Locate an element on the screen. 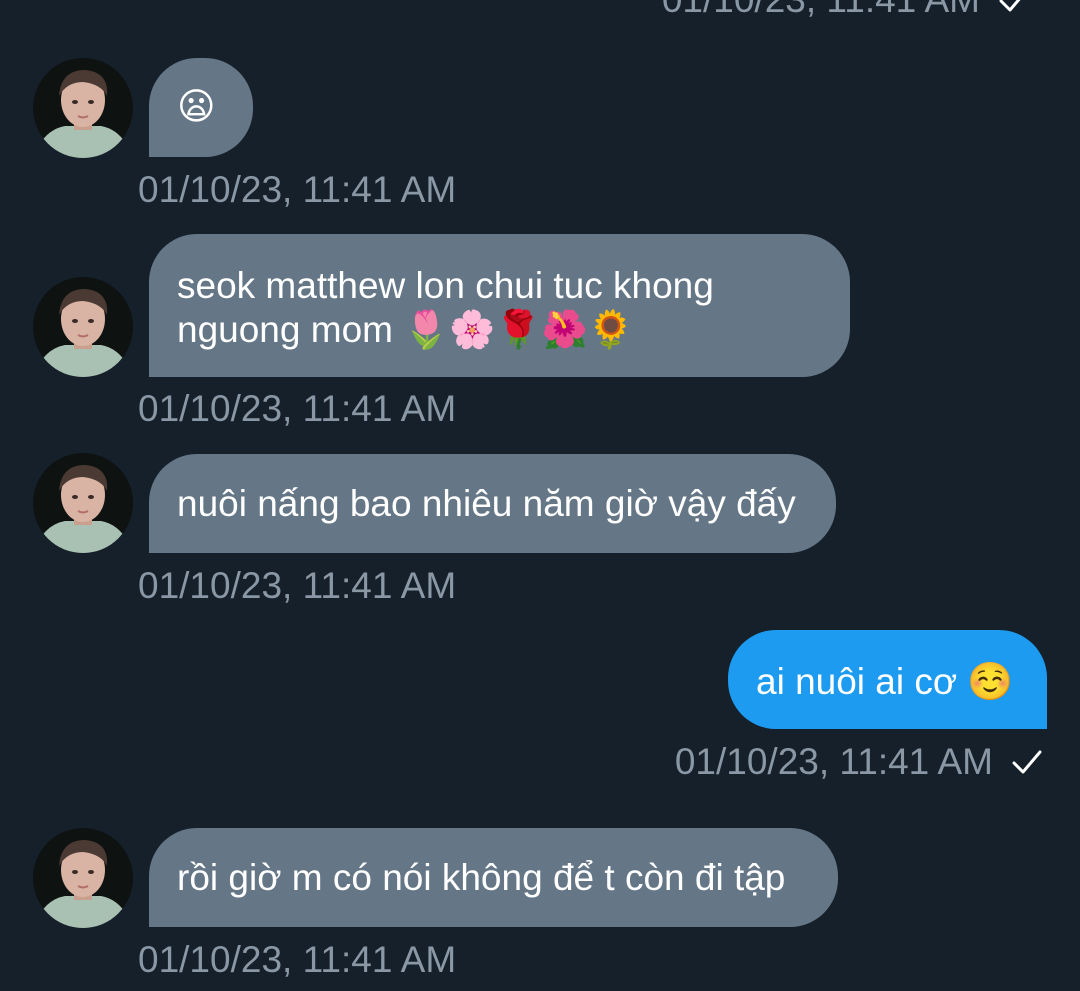  outgoing-message-bubble: ai nuôi ai cơ ☺️ is located at coordinates (887, 679).